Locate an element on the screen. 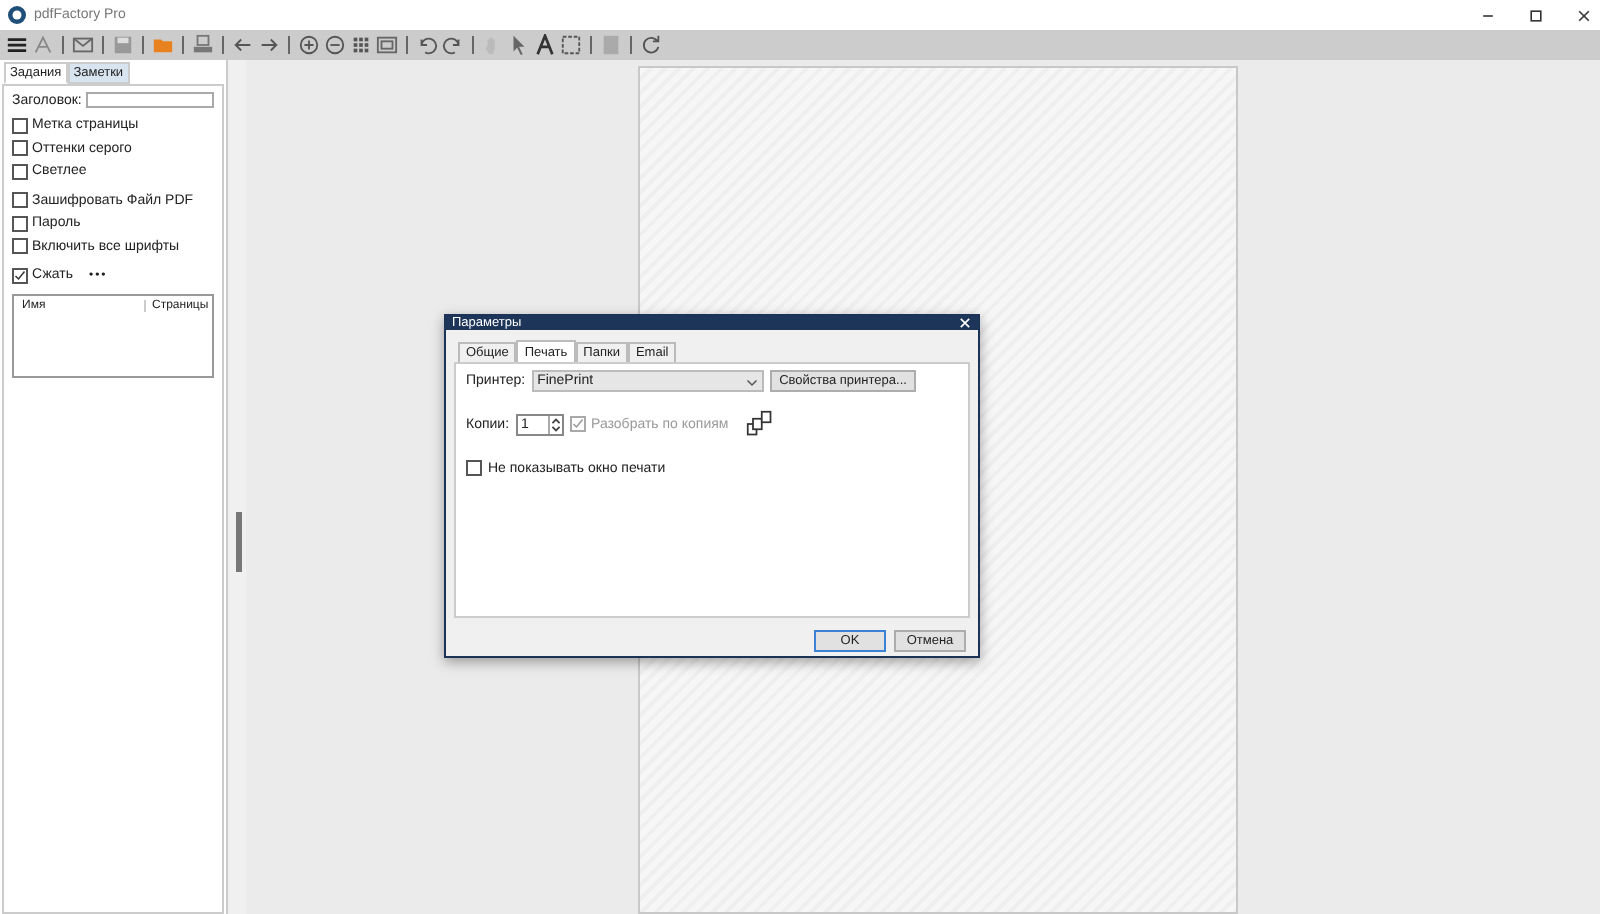  arrow-left-icon is located at coordinates (243, 45).